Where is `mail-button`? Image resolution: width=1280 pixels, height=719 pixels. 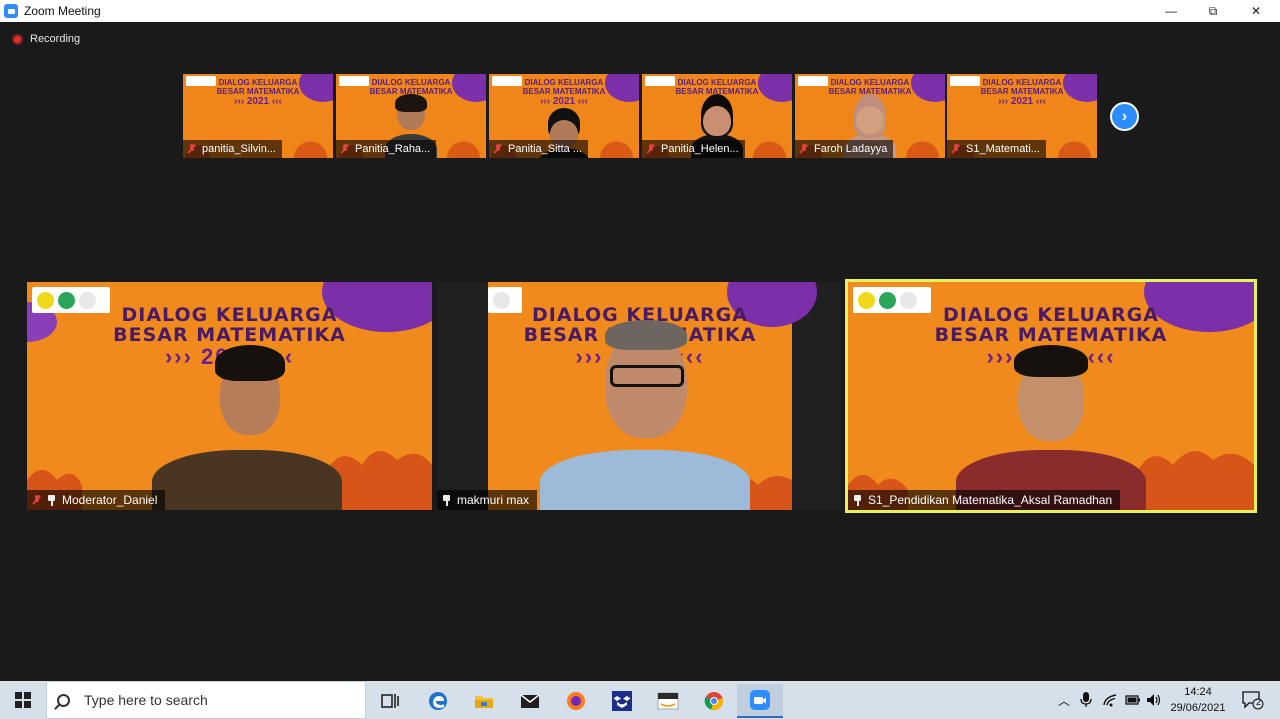 mail-button is located at coordinates (530, 701).